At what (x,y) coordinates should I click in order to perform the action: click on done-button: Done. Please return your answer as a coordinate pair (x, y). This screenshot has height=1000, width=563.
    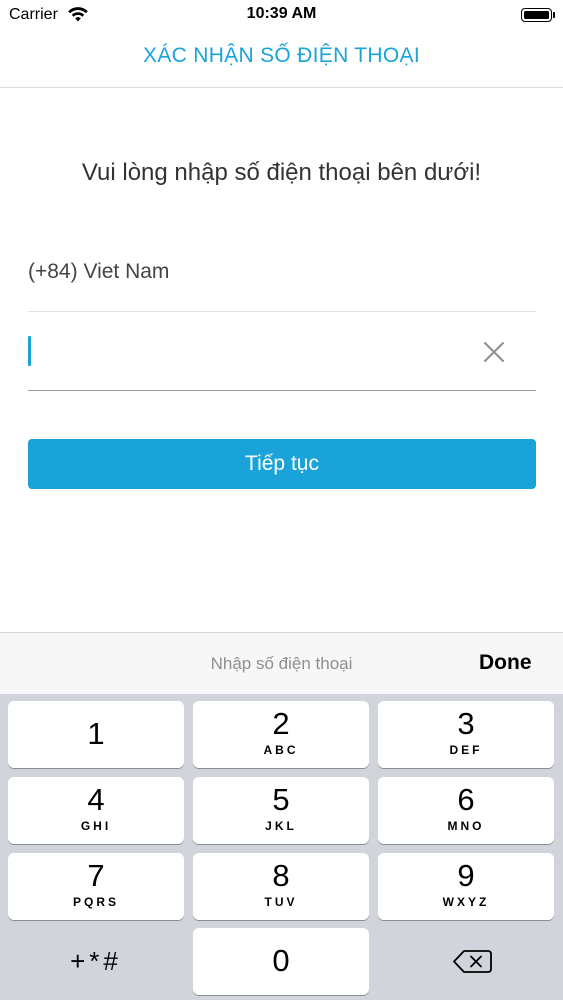
    Looking at the image, I should click on (505, 663).